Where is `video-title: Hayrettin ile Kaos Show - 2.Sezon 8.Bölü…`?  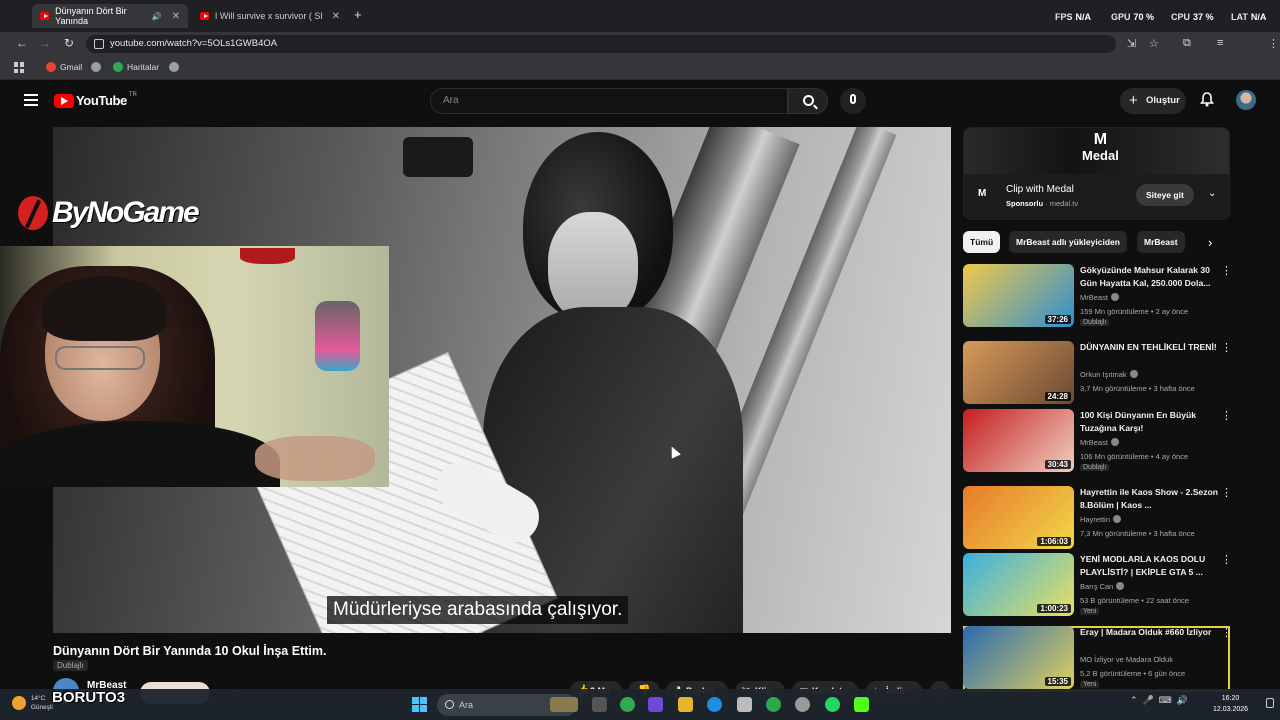 video-title: Hayrettin ile Kaos Show - 2.Sezon 8.Bölü… is located at coordinates (1149, 499).